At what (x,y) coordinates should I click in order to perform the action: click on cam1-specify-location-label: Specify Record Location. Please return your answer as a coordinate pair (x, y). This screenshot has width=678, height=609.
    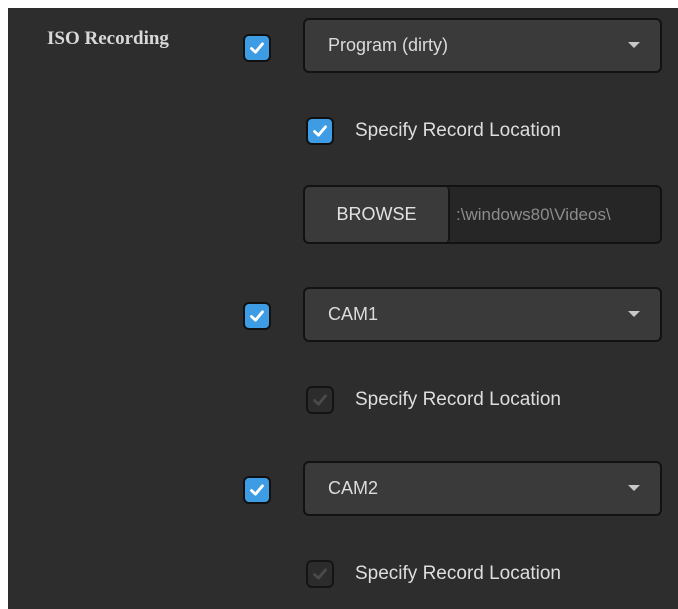
    Looking at the image, I should click on (458, 399).